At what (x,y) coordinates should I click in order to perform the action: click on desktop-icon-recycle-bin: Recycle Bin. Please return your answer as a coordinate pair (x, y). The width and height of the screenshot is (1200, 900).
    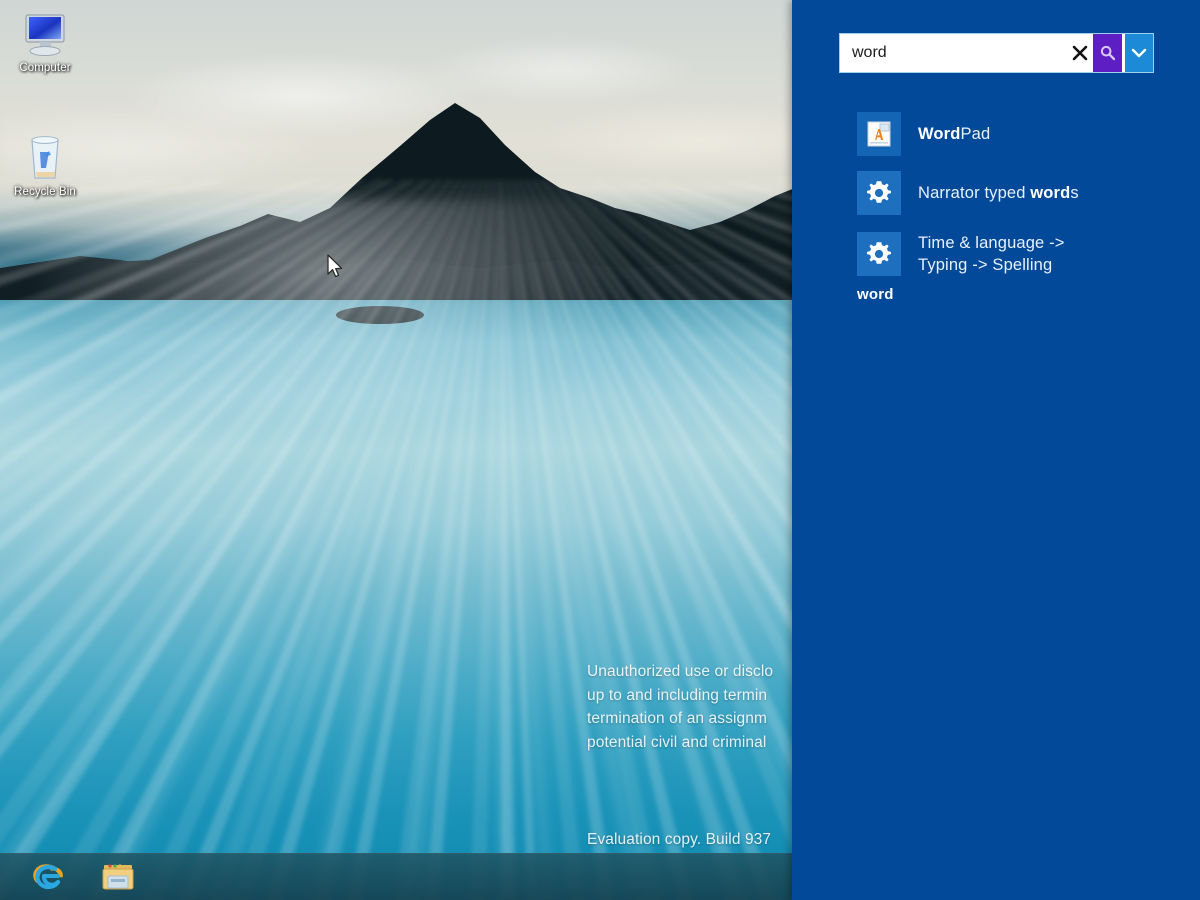
    Looking at the image, I should click on (45, 164).